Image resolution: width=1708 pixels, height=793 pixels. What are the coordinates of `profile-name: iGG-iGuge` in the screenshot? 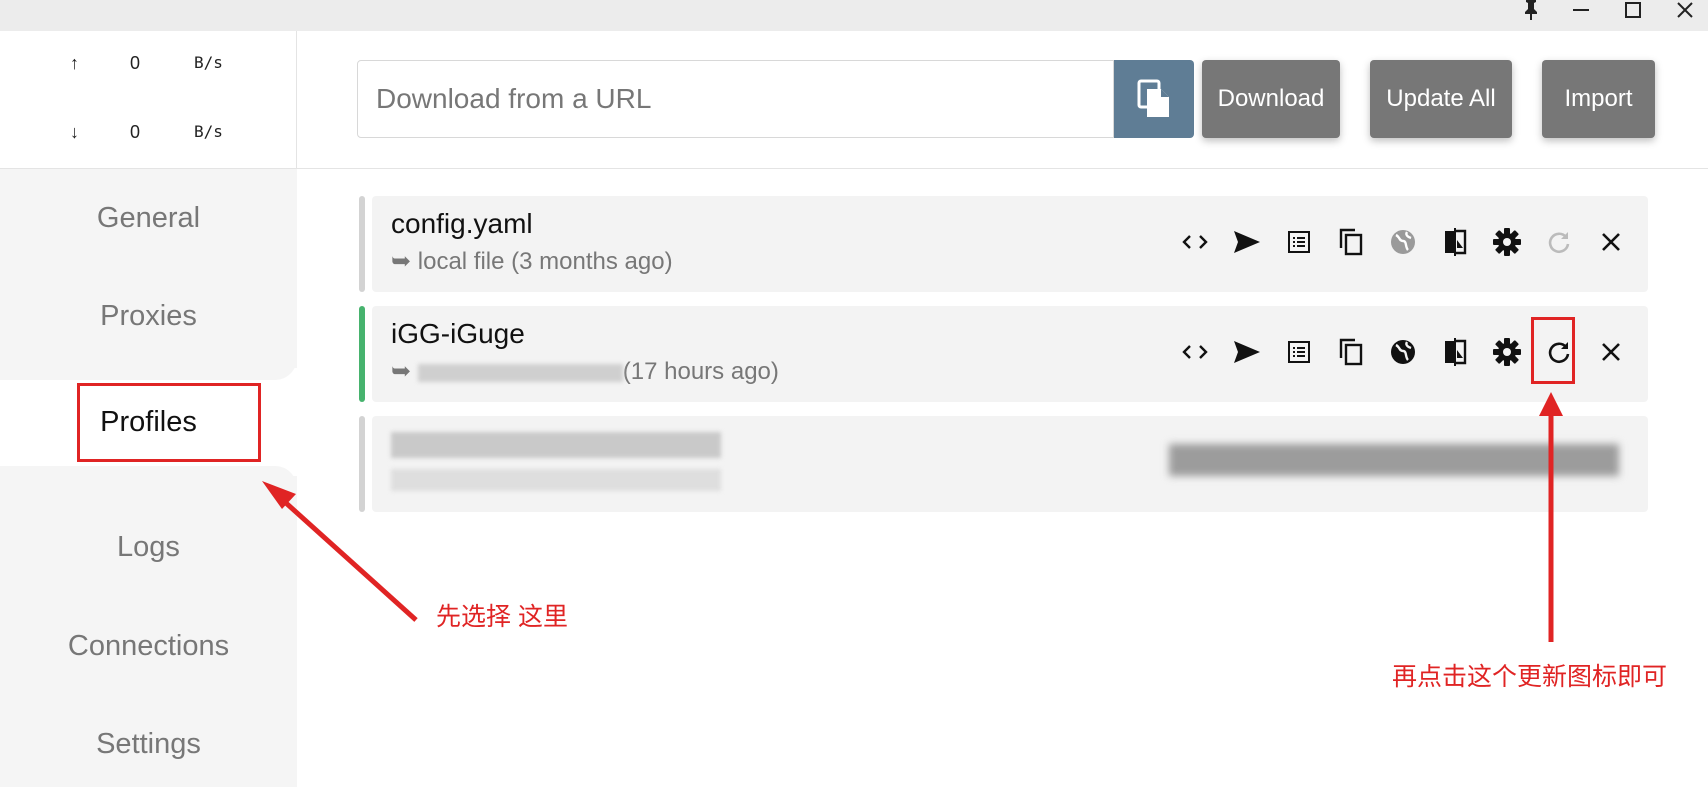 It's located at (458, 333).